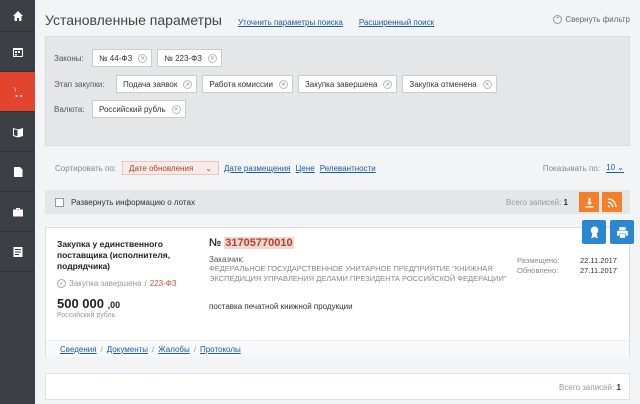 This screenshot has width=640, height=404. I want to click on expand-lots-label: Развернуть информацию о лотах, so click(133, 202).